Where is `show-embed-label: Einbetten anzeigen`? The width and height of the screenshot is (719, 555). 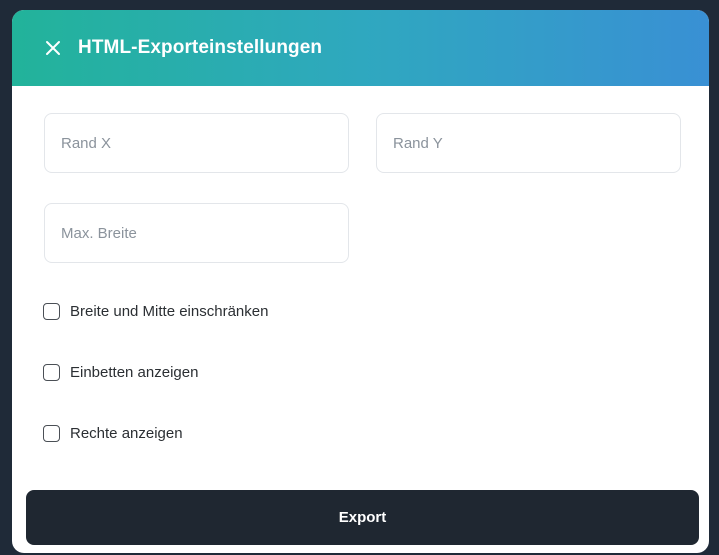 show-embed-label: Einbetten anzeigen is located at coordinates (134, 372).